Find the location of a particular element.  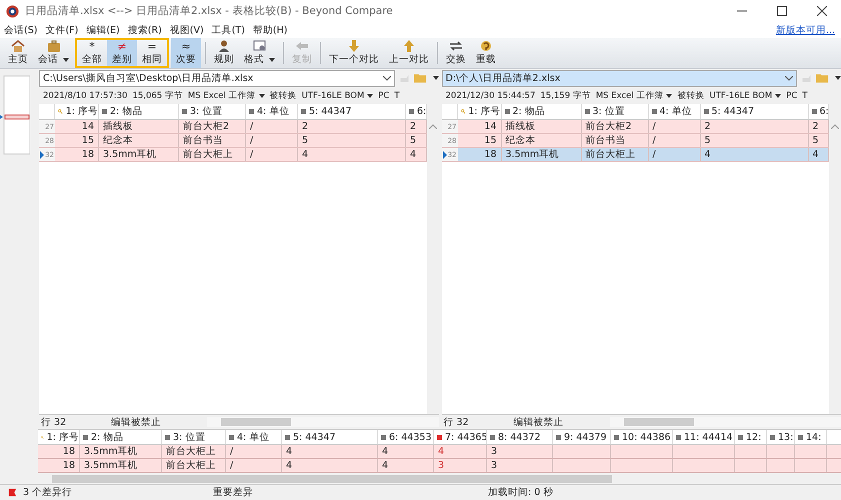

column-header: 12: is located at coordinates (751, 437).